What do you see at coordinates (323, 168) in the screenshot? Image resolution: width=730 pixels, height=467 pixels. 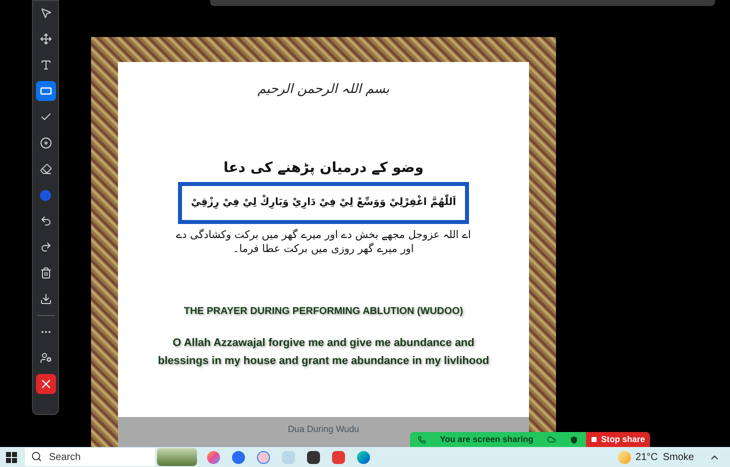 I see `urdu-heading: وضو کے درمیان پڑھنے کی دعا` at bounding box center [323, 168].